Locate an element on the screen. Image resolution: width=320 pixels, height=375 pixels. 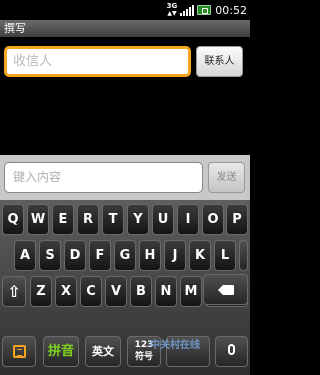
key-l: L is located at coordinates (225, 255).